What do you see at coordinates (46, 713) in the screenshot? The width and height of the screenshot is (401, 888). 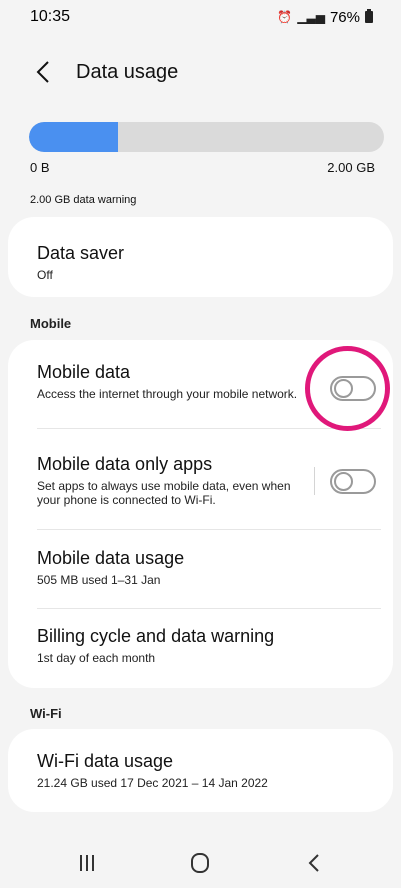 I see `section-wifi: Wi-Fi` at bounding box center [46, 713].